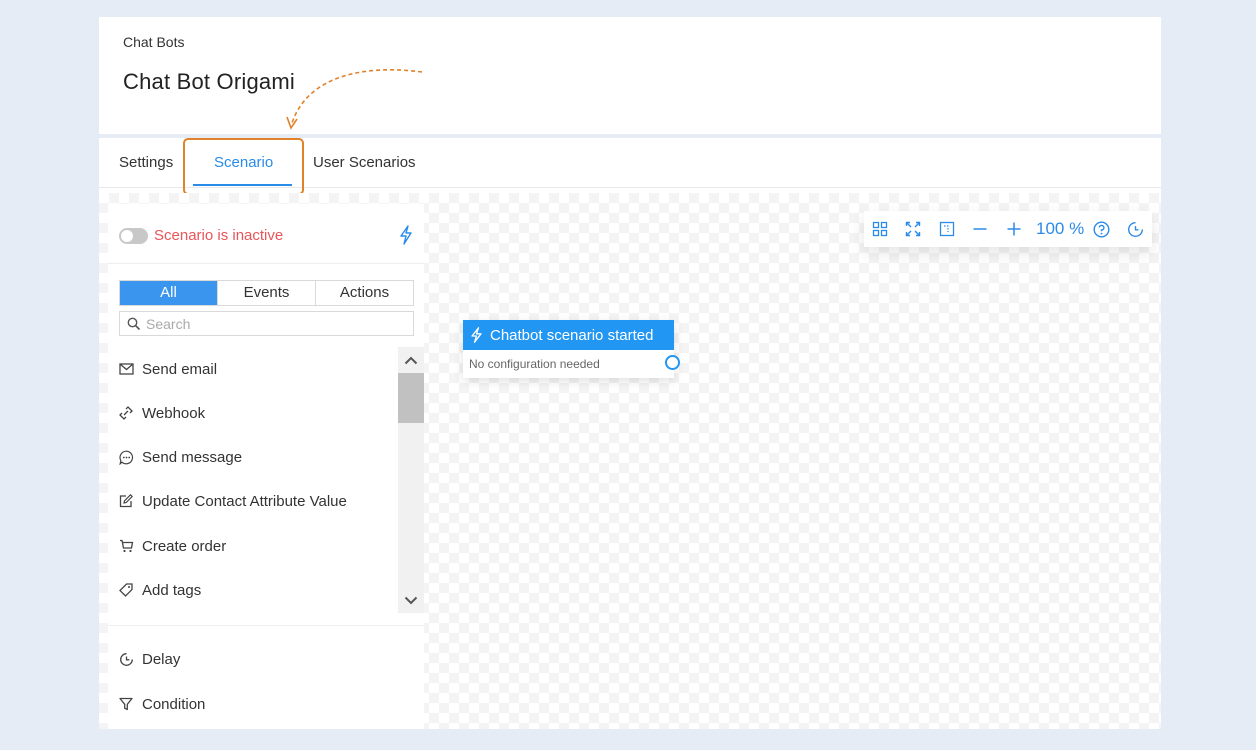 This screenshot has height=750, width=1256. I want to click on list-item-create-order: Create order, so click(172, 546).